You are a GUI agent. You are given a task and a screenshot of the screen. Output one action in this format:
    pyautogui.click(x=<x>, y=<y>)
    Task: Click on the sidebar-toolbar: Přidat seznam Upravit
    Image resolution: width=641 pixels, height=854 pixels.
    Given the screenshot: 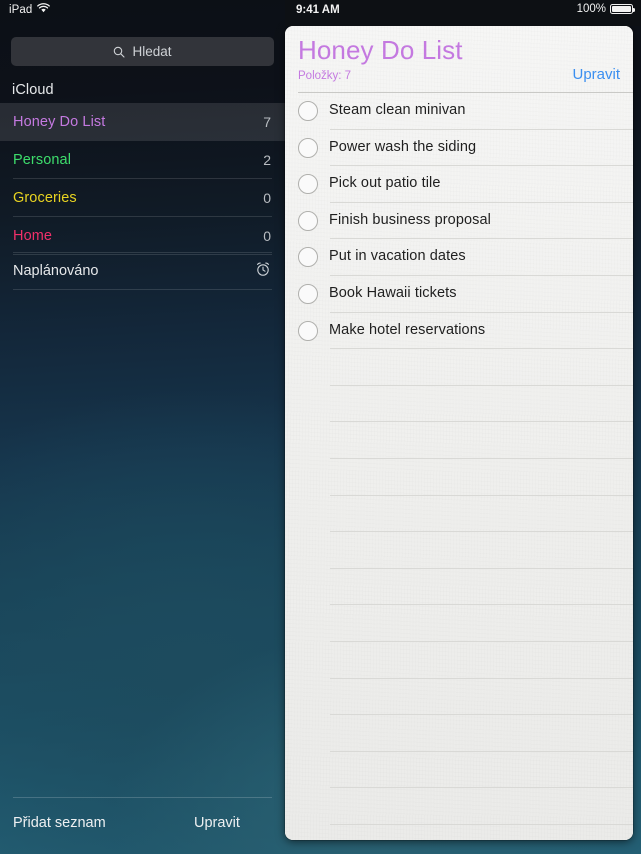 What is the action you would take?
    pyautogui.click(x=142, y=825)
    